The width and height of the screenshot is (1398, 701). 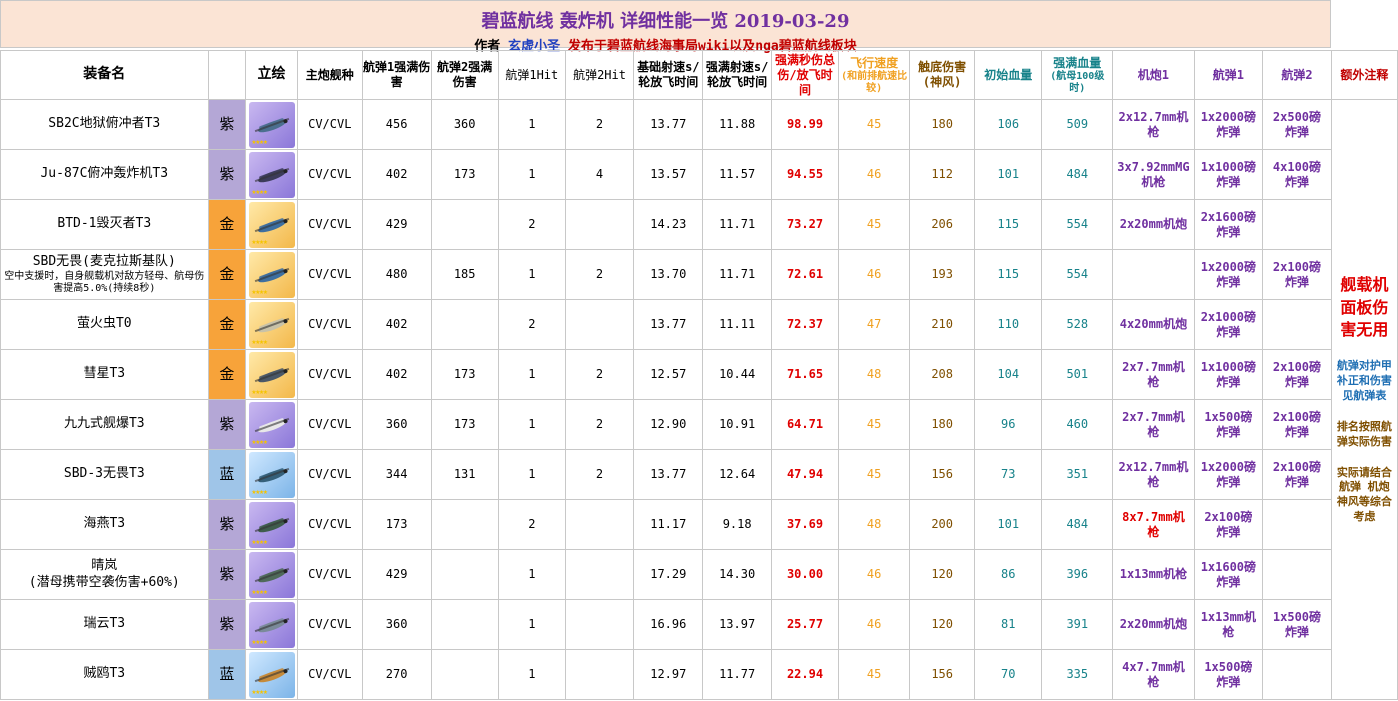 What do you see at coordinates (104, 582) in the screenshot?
I see `equipment-note: (潜母携带空袭伤害+60%)` at bounding box center [104, 582].